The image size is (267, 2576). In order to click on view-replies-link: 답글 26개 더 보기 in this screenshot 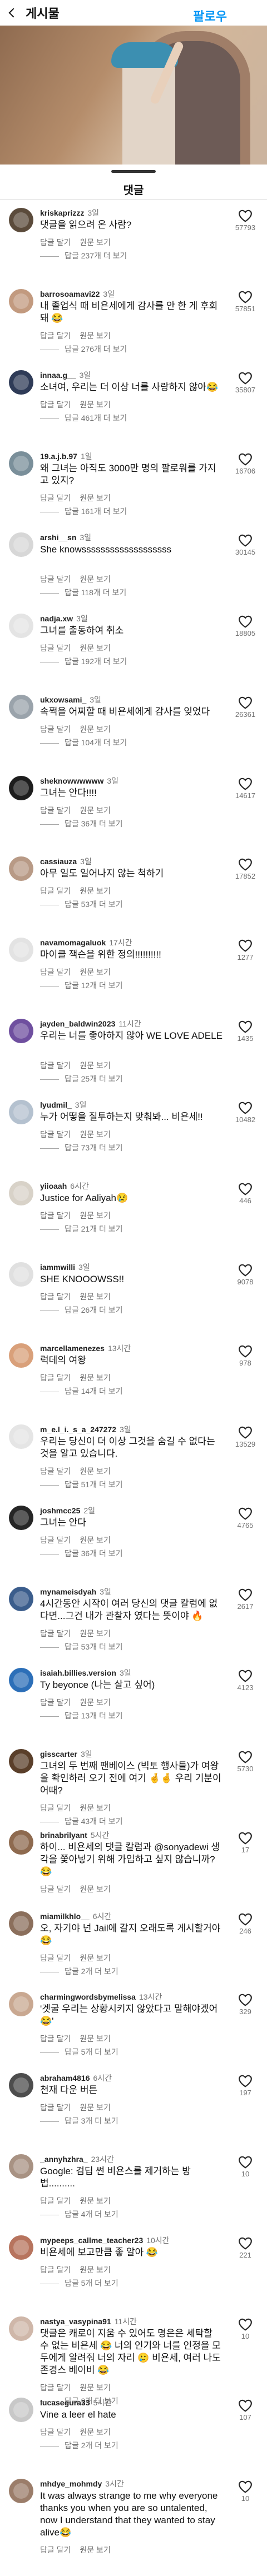, I will do `click(81, 1310)`.